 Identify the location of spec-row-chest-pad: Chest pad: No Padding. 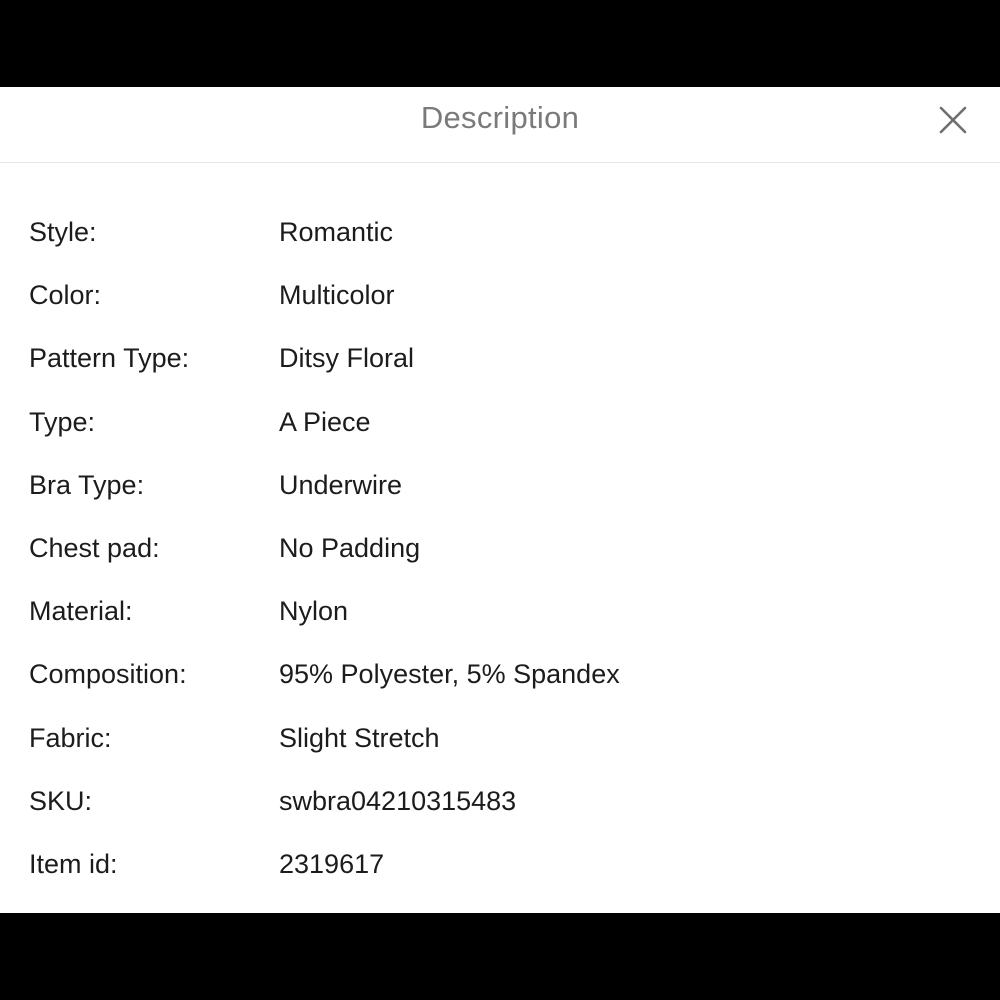
(500, 554).